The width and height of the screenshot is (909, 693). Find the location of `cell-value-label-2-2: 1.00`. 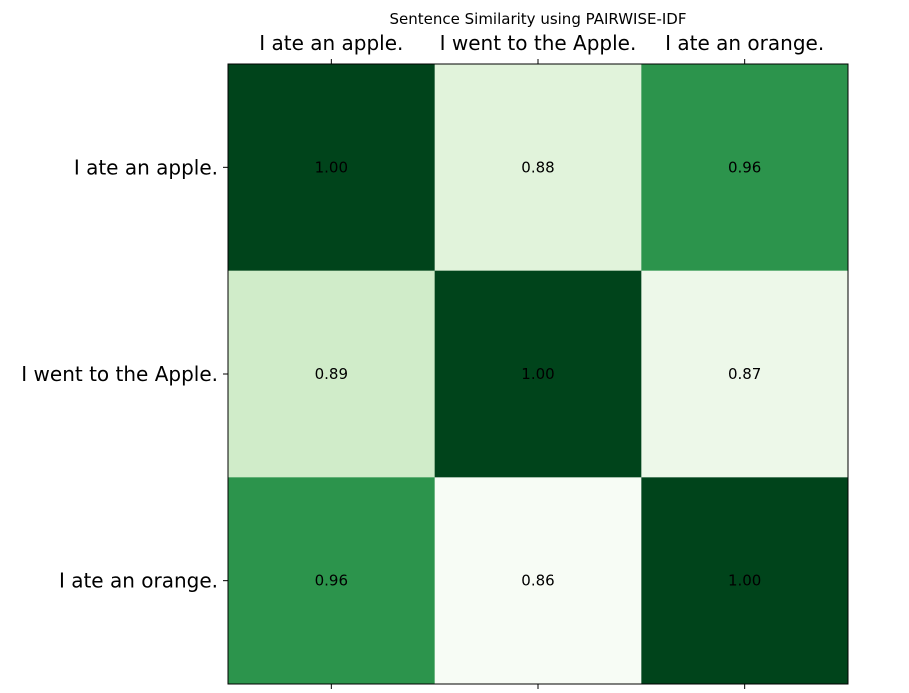

cell-value-label-2-2: 1.00 is located at coordinates (744, 581).